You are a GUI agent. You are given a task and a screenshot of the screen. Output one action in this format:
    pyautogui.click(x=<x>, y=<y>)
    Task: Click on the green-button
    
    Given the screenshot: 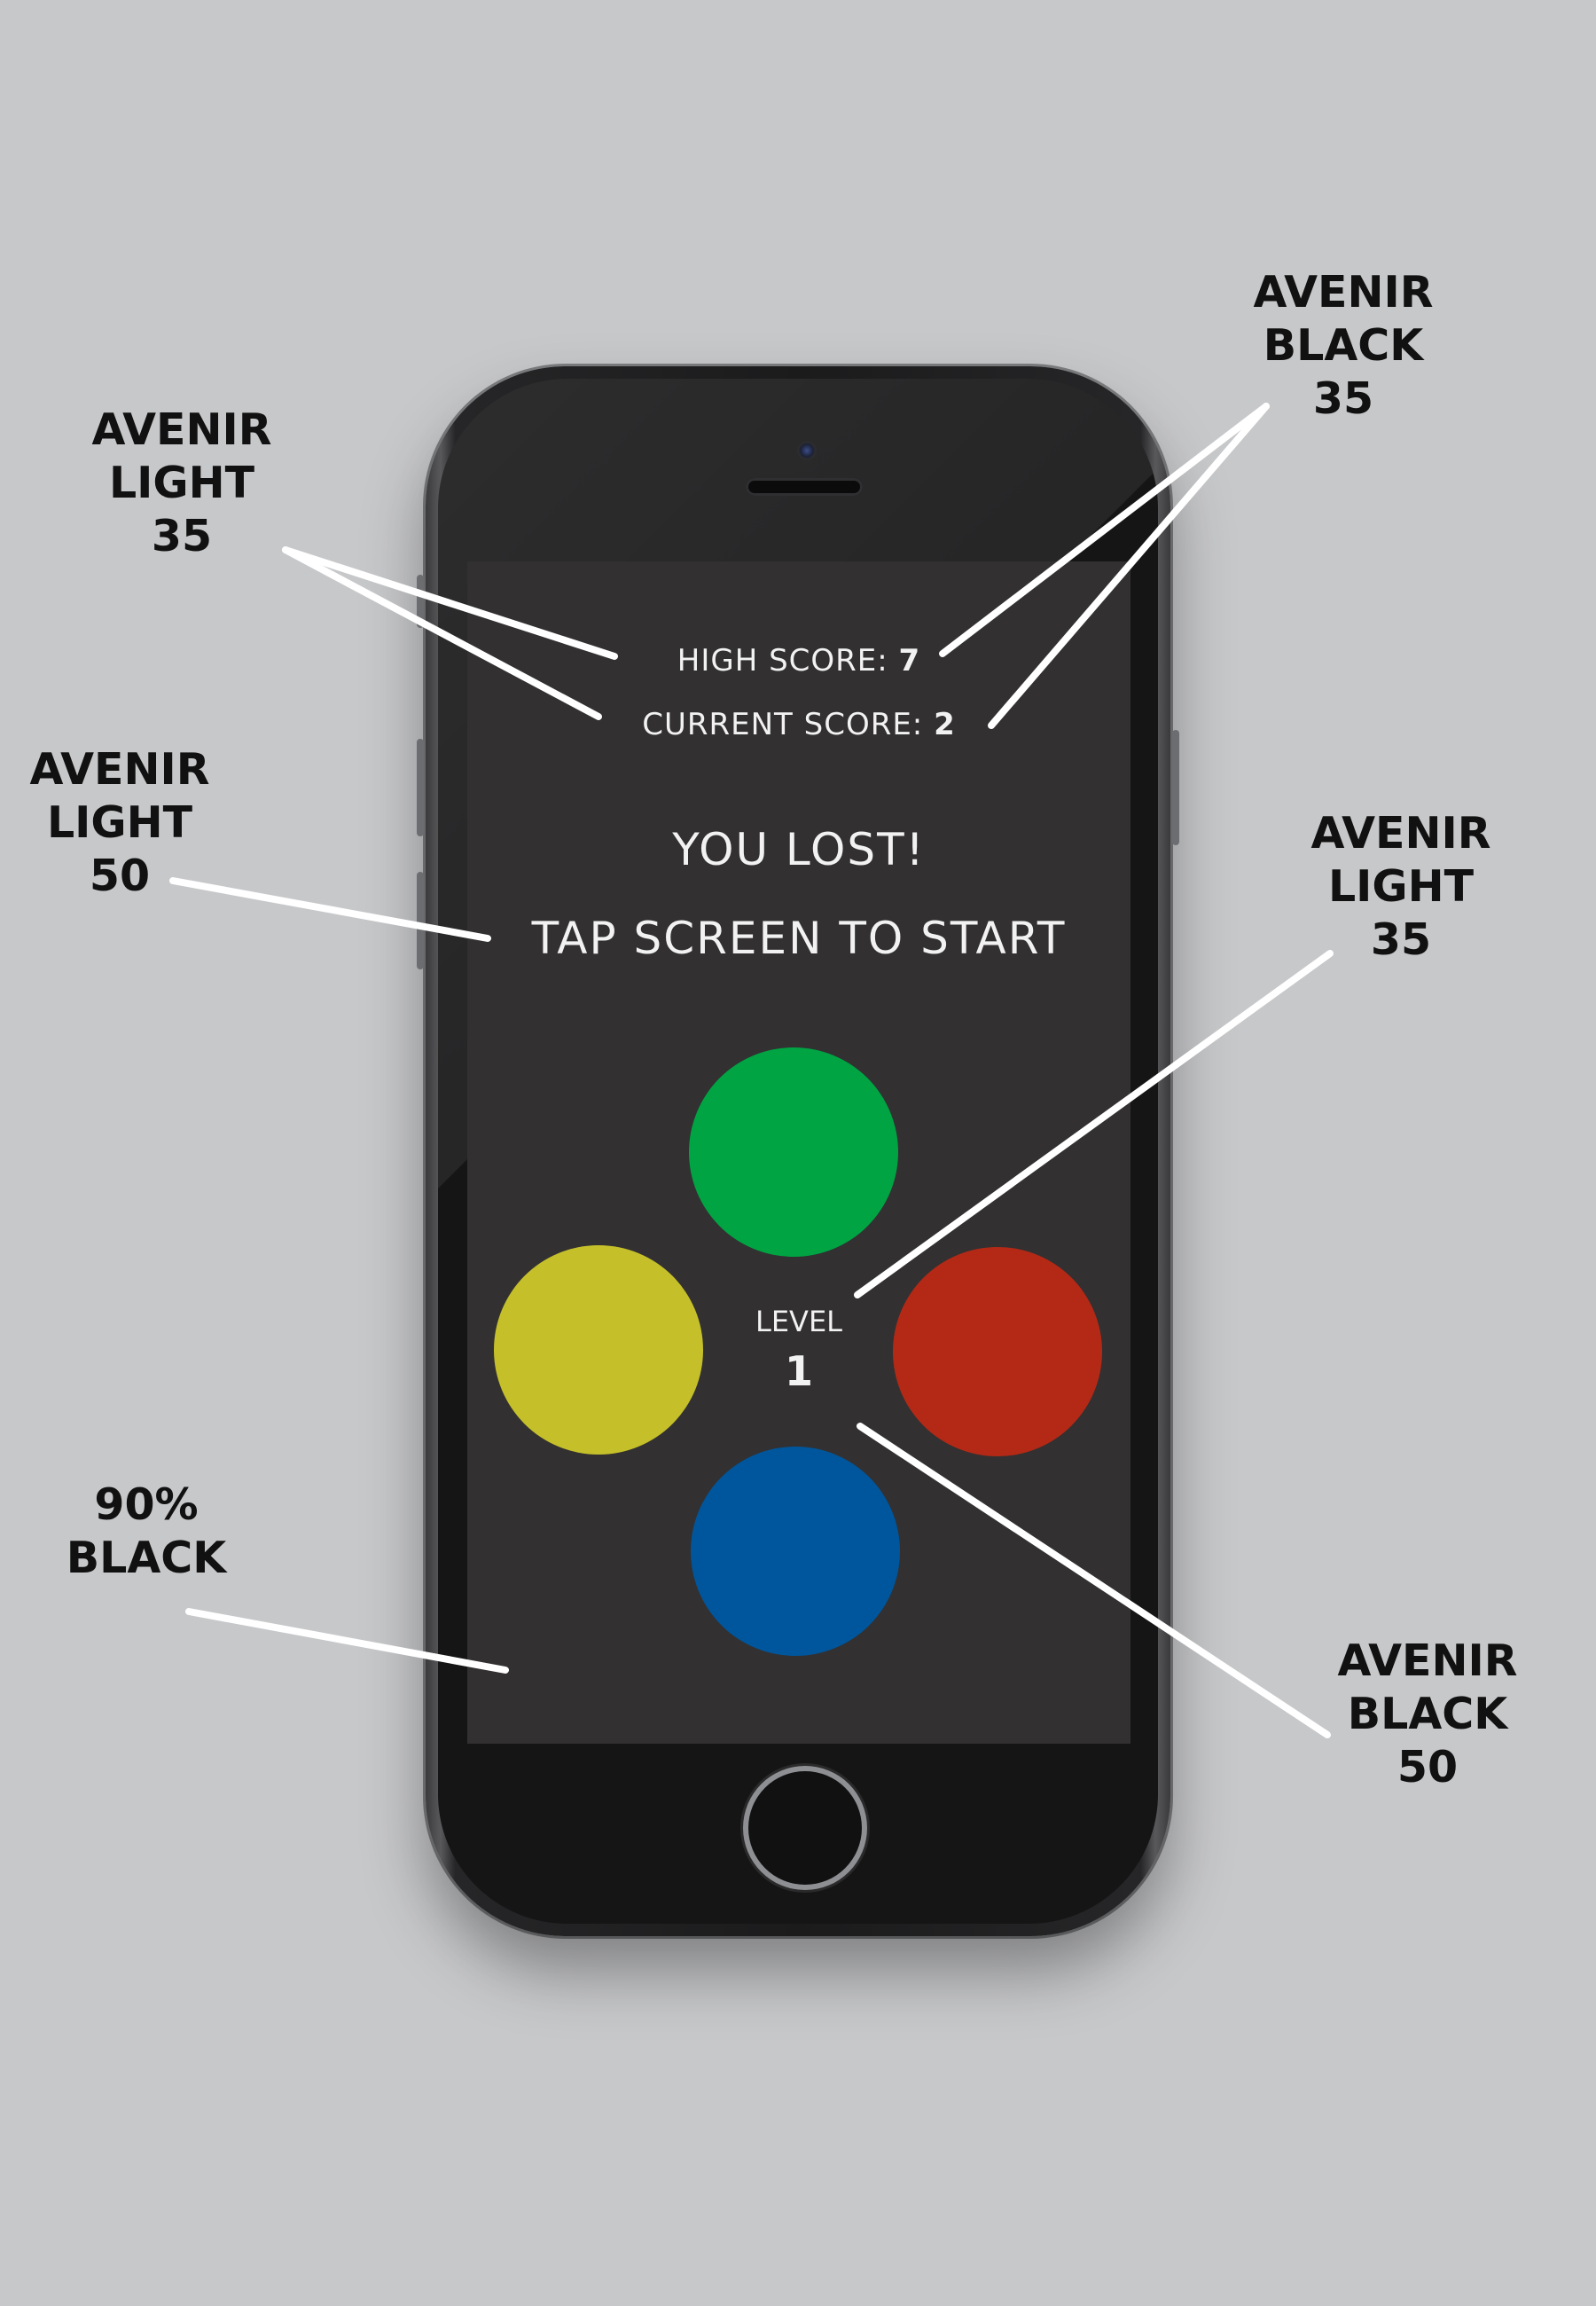 What is the action you would take?
    pyautogui.click(x=794, y=1152)
    